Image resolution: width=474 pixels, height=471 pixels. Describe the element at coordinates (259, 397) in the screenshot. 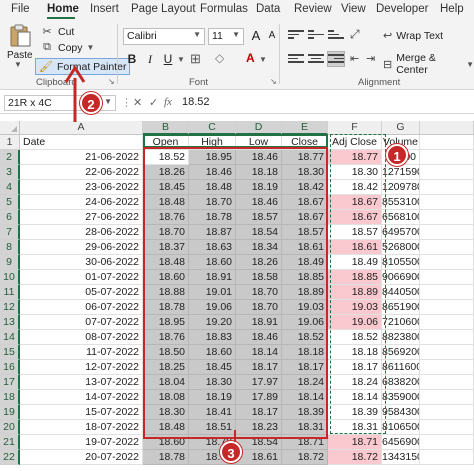

I see `table-cell: 17.89` at that location.